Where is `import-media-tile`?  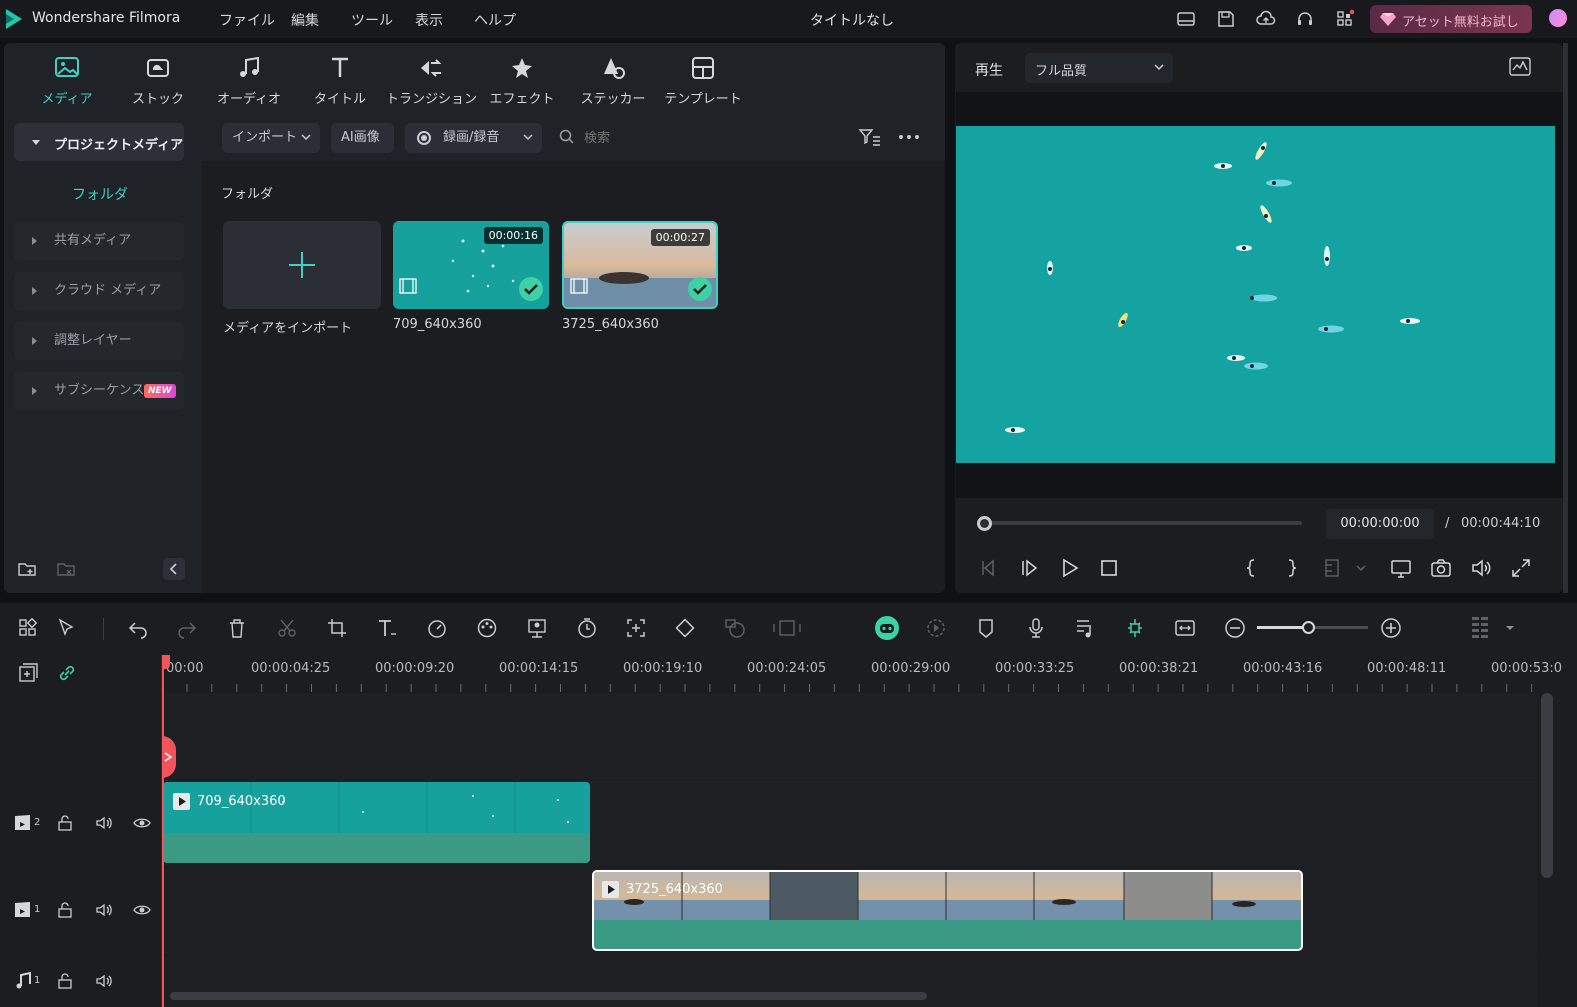 import-media-tile is located at coordinates (302, 265).